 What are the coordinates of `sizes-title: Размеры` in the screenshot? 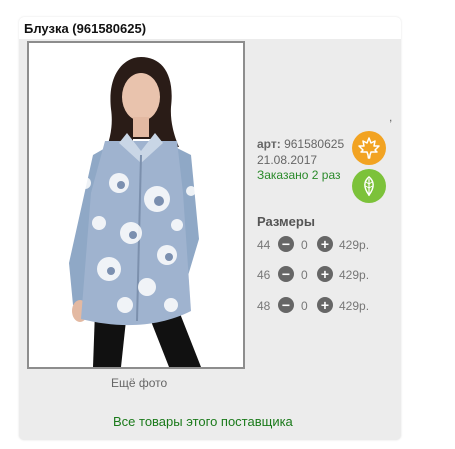 It's located at (286, 221).